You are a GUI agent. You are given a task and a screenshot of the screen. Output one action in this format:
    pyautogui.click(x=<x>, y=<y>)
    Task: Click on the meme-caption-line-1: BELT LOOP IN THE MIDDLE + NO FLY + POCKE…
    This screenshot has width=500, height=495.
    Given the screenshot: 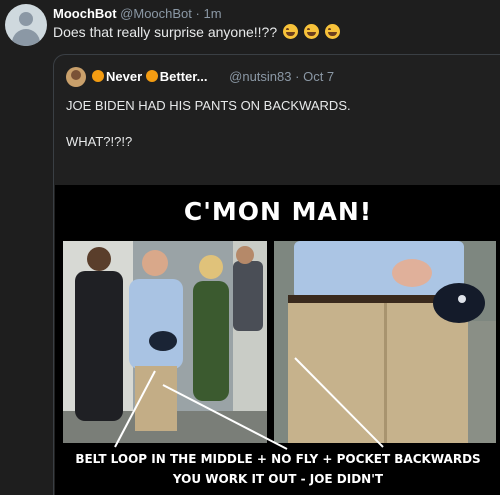 What is the action you would take?
    pyautogui.click(x=278, y=459)
    